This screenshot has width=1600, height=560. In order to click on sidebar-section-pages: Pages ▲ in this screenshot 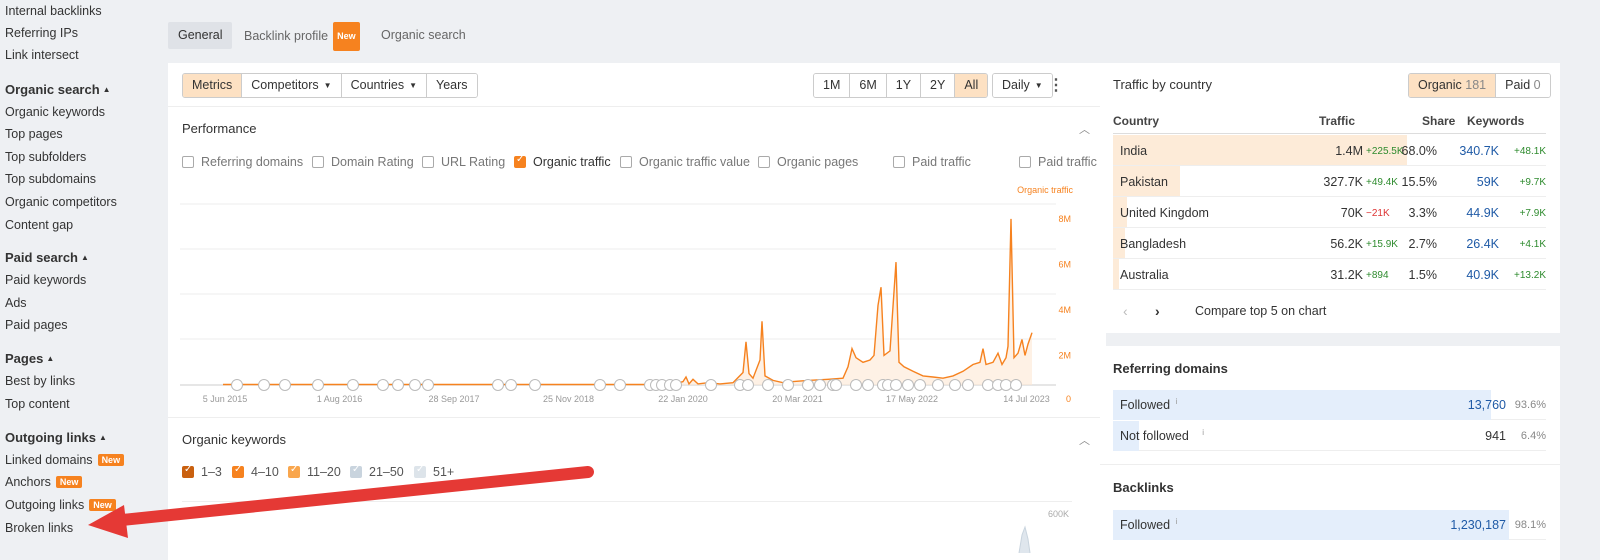, I will do `click(29, 358)`.